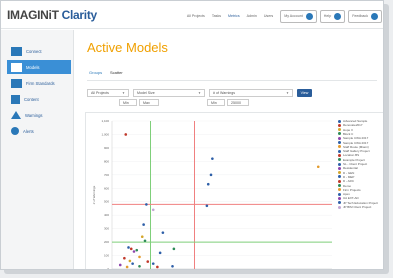 The width and height of the screenshot is (393, 278). Describe the element at coordinates (216, 16) in the screenshot. I see `nav-tasks: Tasks` at that location.